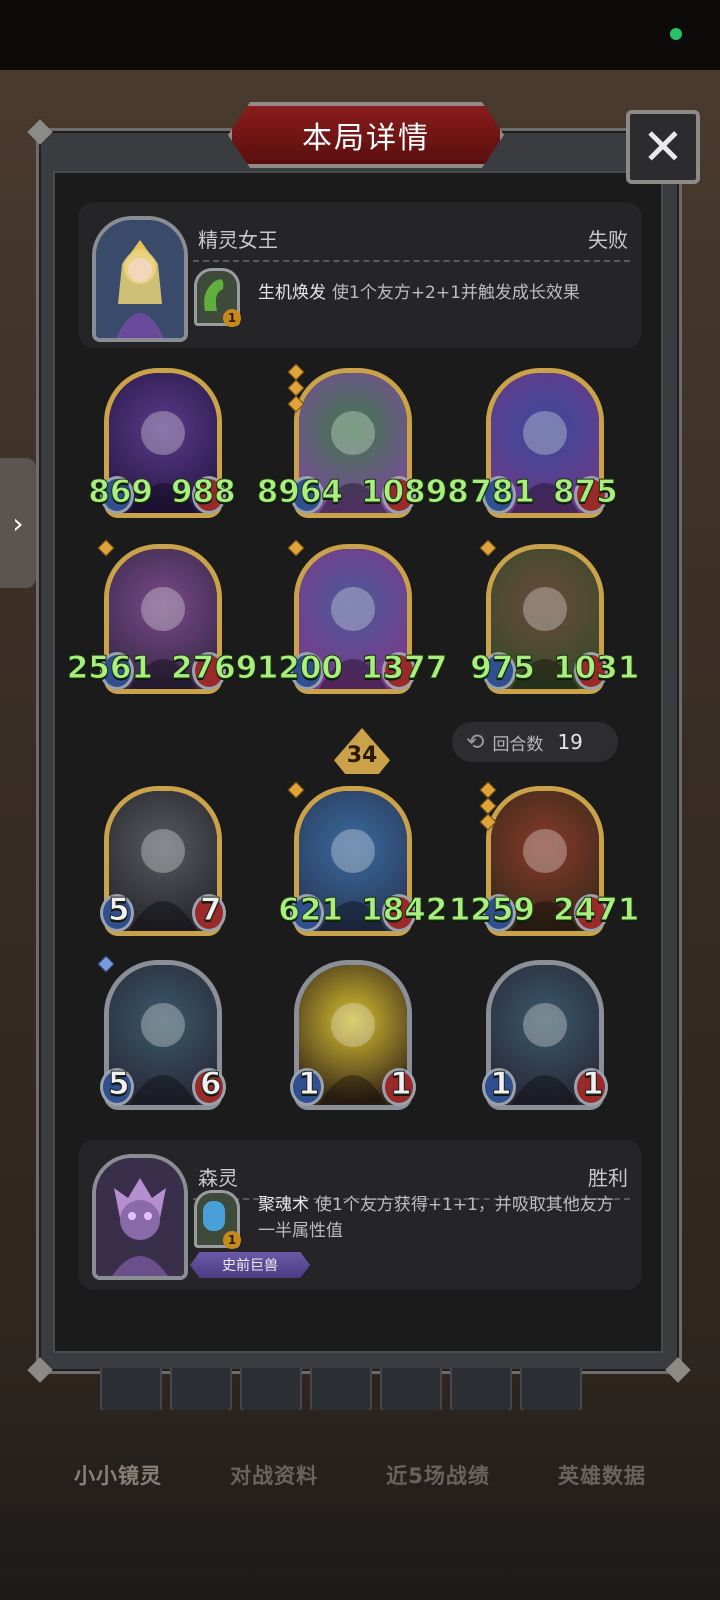  What do you see at coordinates (404, 668) in the screenshot?
I see `health-value: 1377` at bounding box center [404, 668].